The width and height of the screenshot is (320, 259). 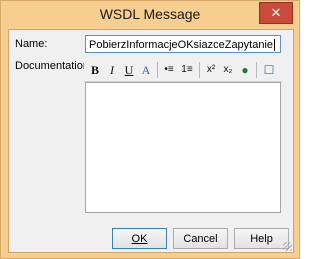 I want to click on cancel-label: Cancel, so click(x=200, y=239).